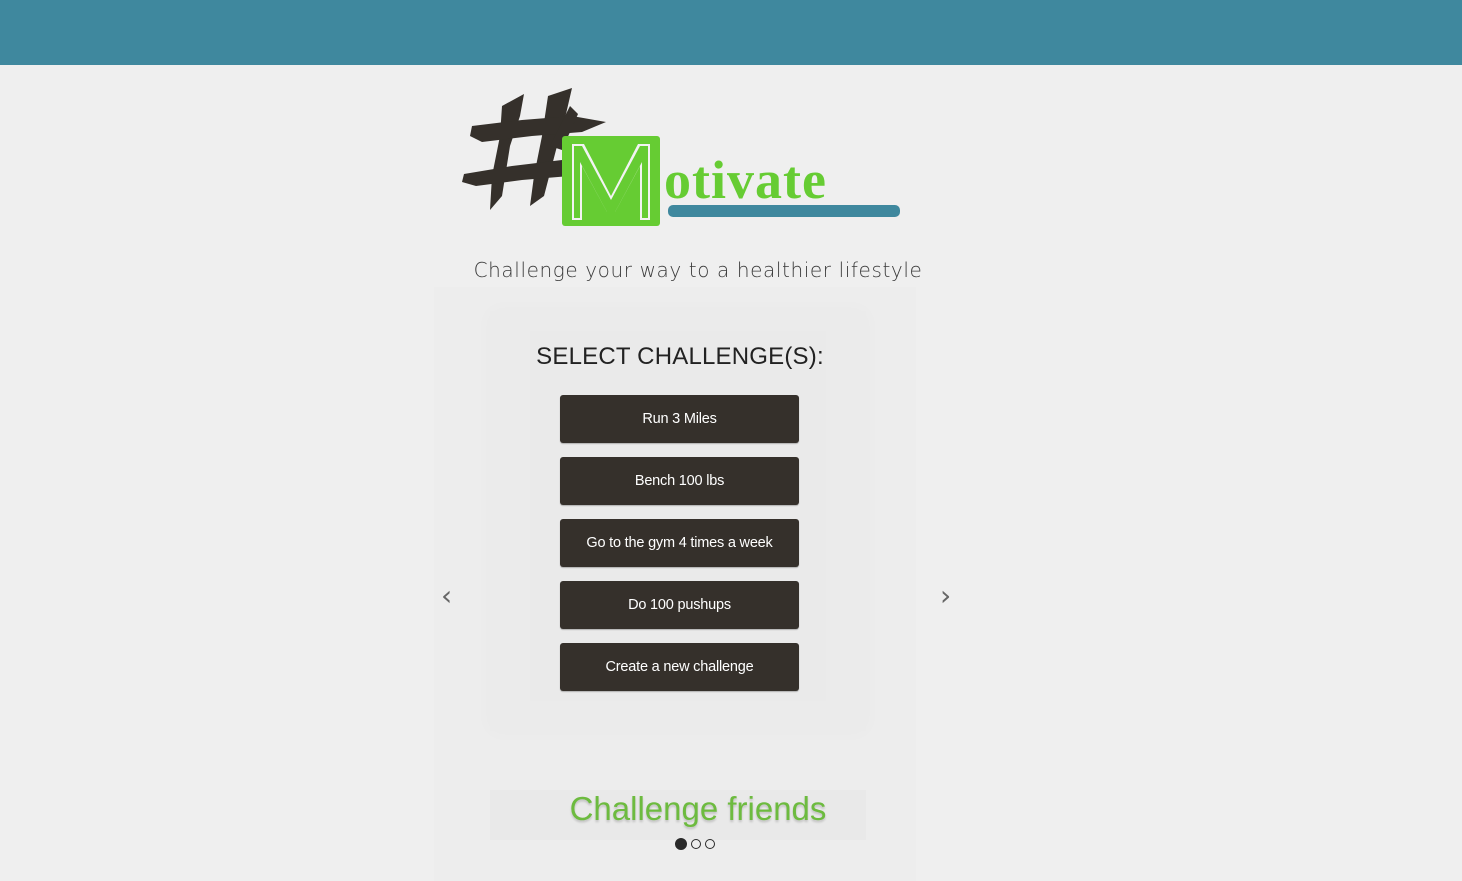 The width and height of the screenshot is (1462, 881). What do you see at coordinates (679, 605) in the screenshot?
I see `challenge-100-pushups-button: Do 100 pushups` at bounding box center [679, 605].